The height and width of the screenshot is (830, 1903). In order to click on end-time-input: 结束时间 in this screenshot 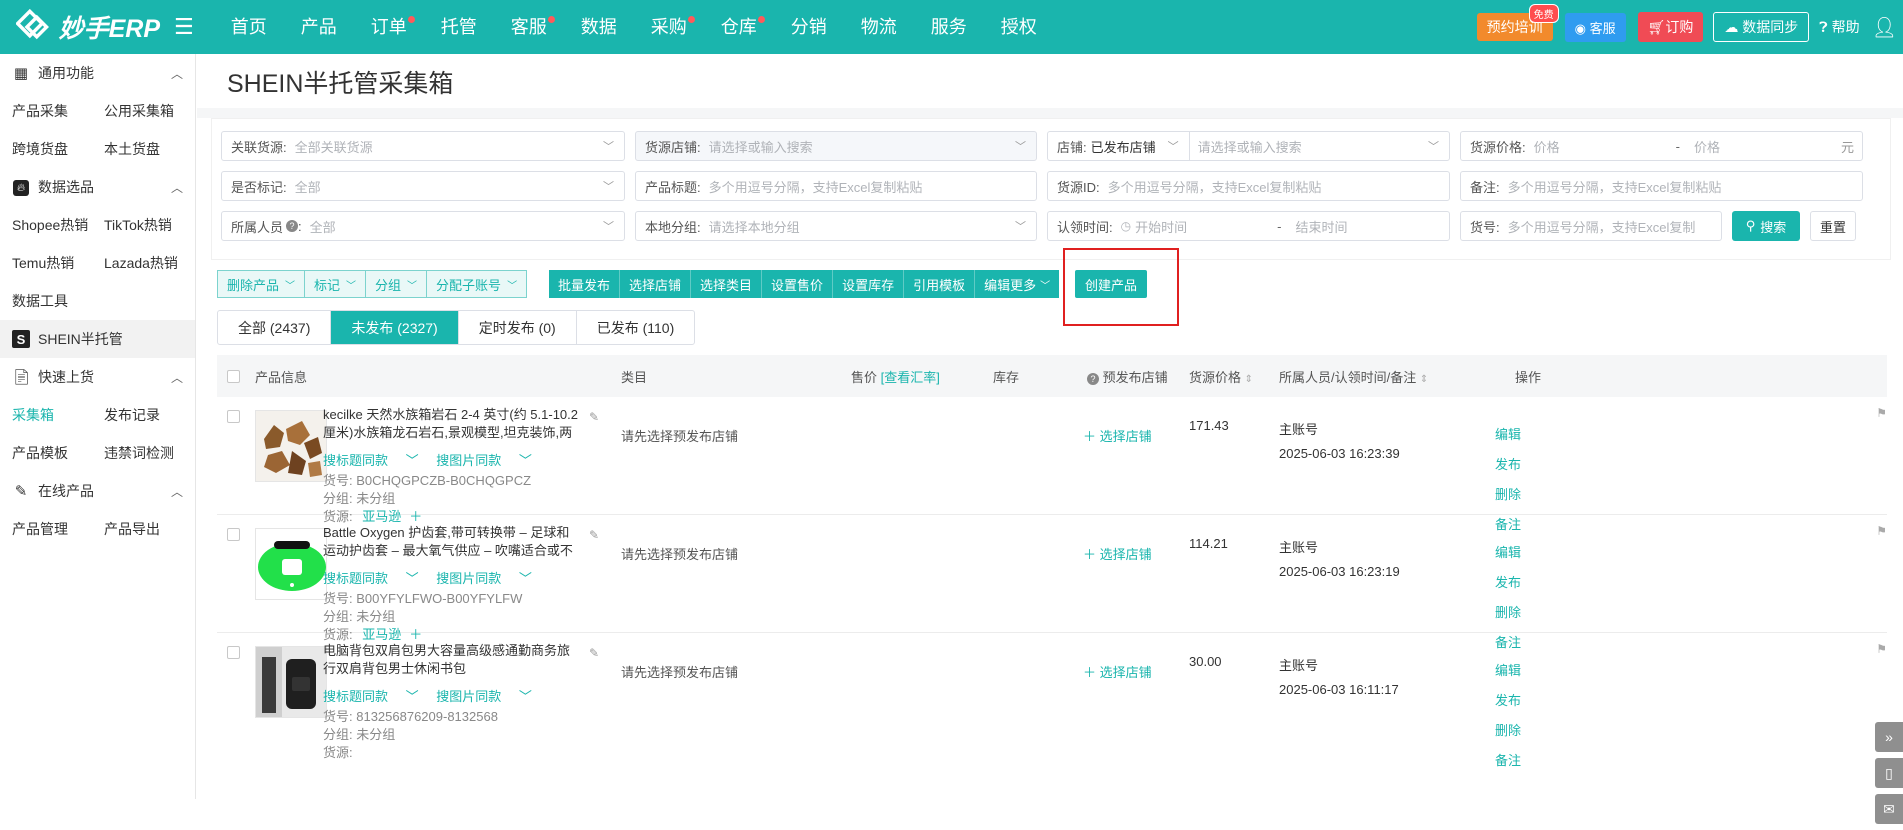, I will do `click(1317, 226)`.